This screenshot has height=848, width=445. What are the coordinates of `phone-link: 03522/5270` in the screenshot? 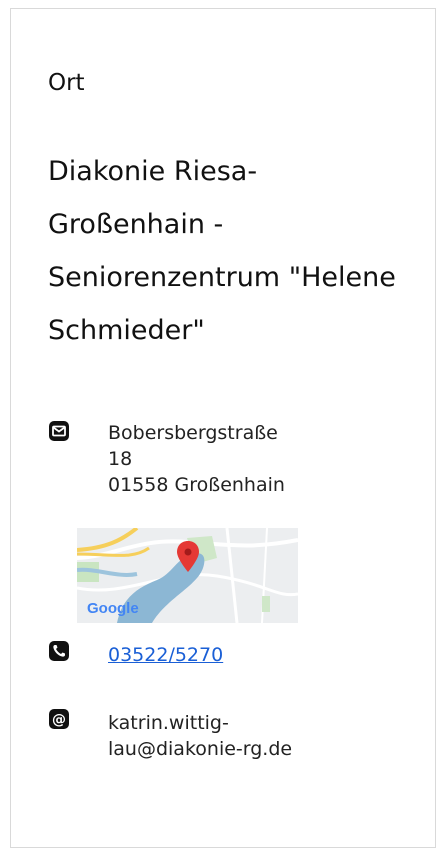 It's located at (165, 655).